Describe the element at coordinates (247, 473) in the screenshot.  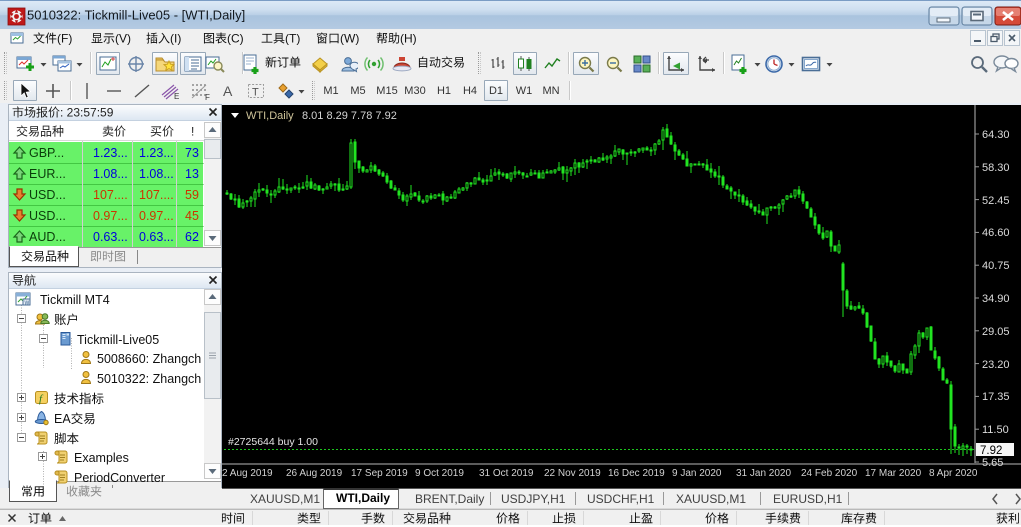
I see `svg-text: 2 Aug 2019` at that location.